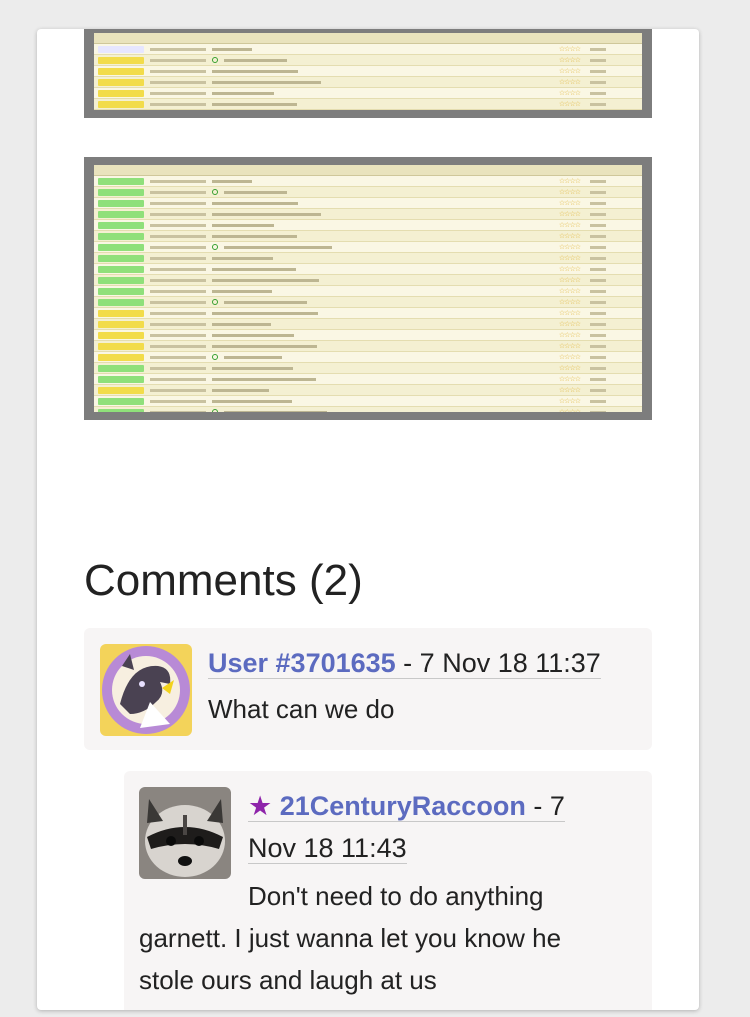 The width and height of the screenshot is (750, 1017). Describe the element at coordinates (260, 806) in the screenshot. I see `star-icon: ★` at that location.